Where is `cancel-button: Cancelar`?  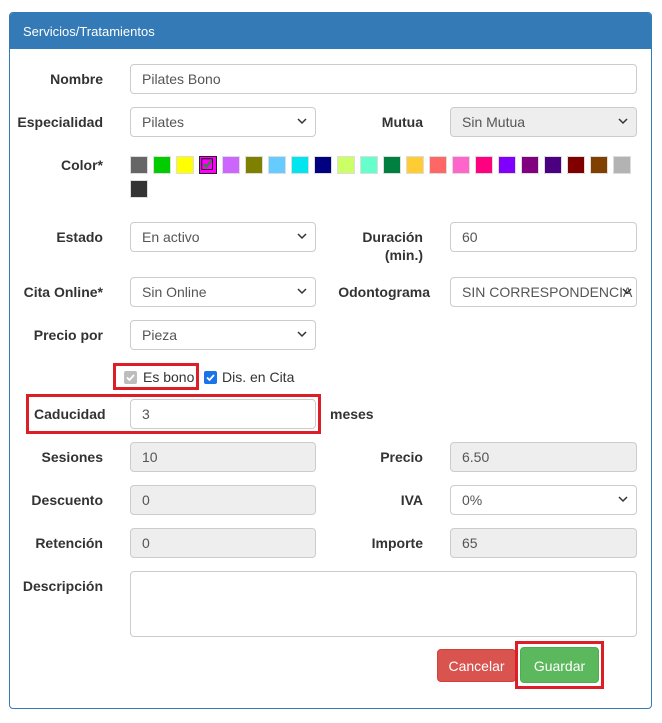
cancel-button: Cancelar is located at coordinates (476, 665).